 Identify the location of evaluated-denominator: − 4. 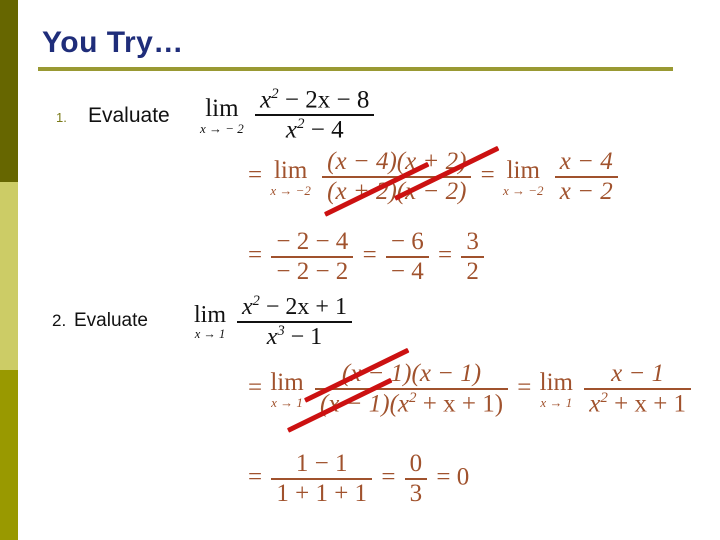
(407, 271).